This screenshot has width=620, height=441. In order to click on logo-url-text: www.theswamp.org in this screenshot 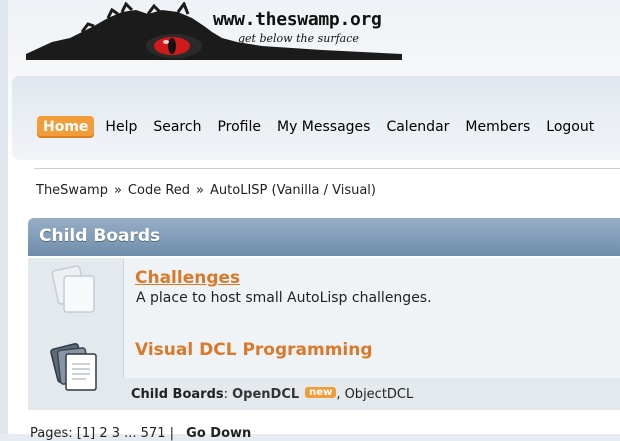, I will do `click(297, 19)`.